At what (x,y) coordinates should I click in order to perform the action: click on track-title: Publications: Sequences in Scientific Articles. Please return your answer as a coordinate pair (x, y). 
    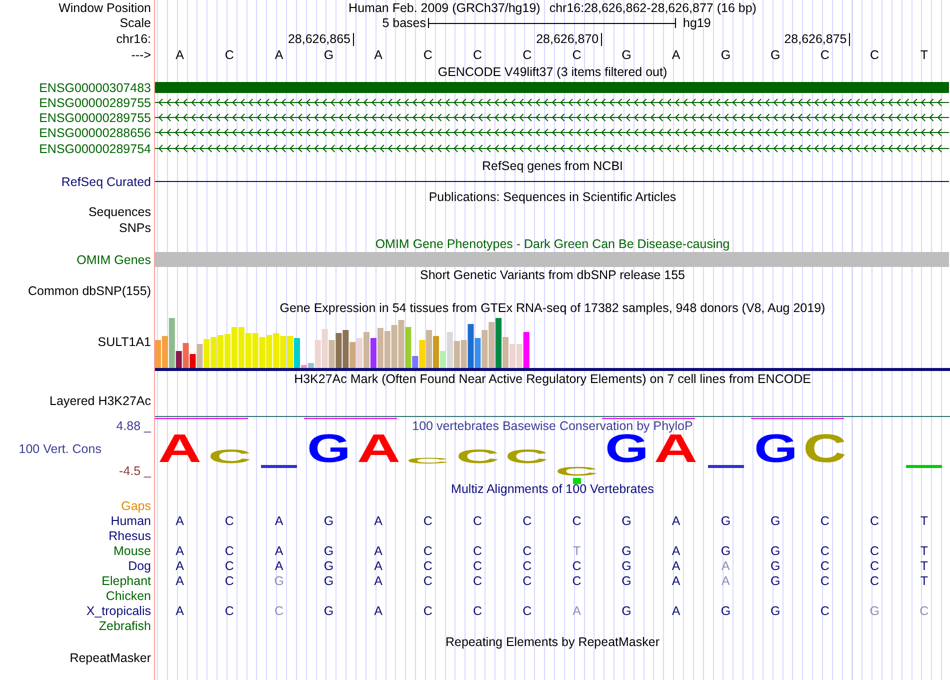
    Looking at the image, I should click on (552, 197).